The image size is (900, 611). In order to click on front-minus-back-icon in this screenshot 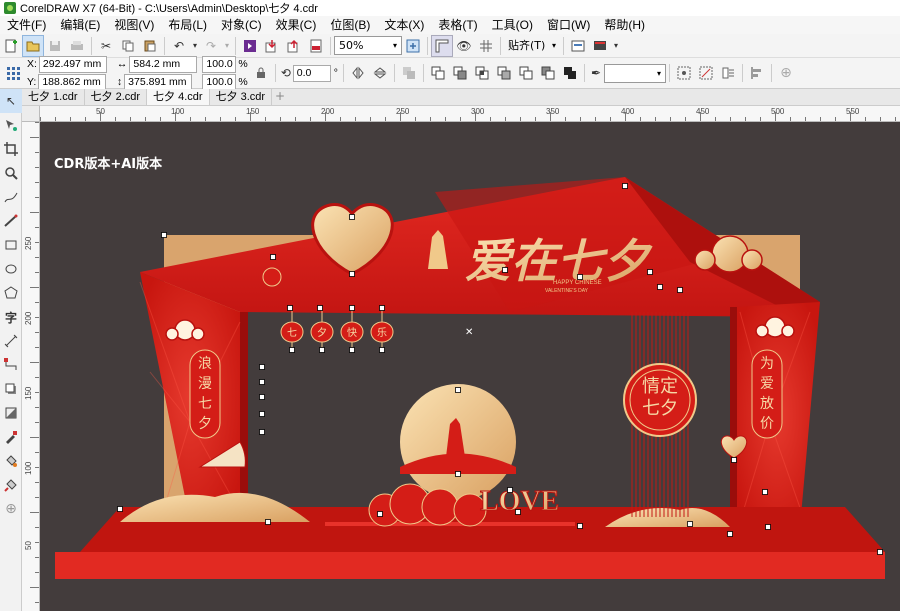, I will do `click(526, 73)`.